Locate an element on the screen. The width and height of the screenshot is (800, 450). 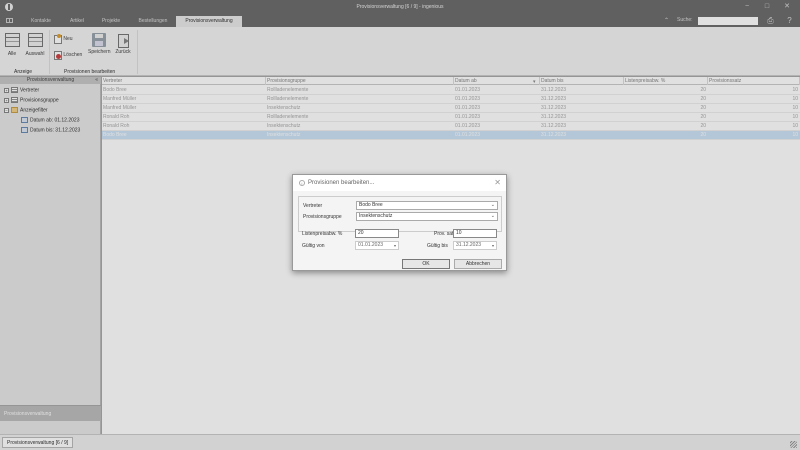
provisionsgruppe-select: Insektenschutz ⌄ is located at coordinates (427, 216).